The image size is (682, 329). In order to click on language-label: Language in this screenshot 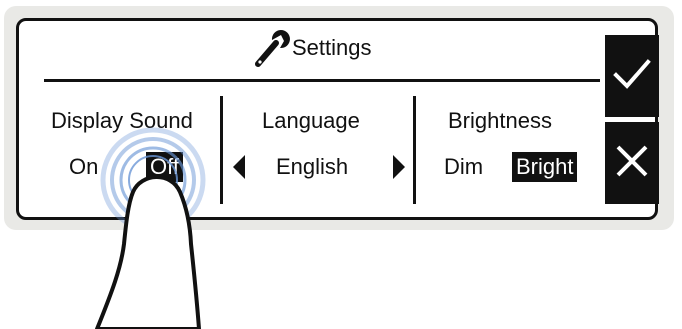, I will do `click(311, 120)`.